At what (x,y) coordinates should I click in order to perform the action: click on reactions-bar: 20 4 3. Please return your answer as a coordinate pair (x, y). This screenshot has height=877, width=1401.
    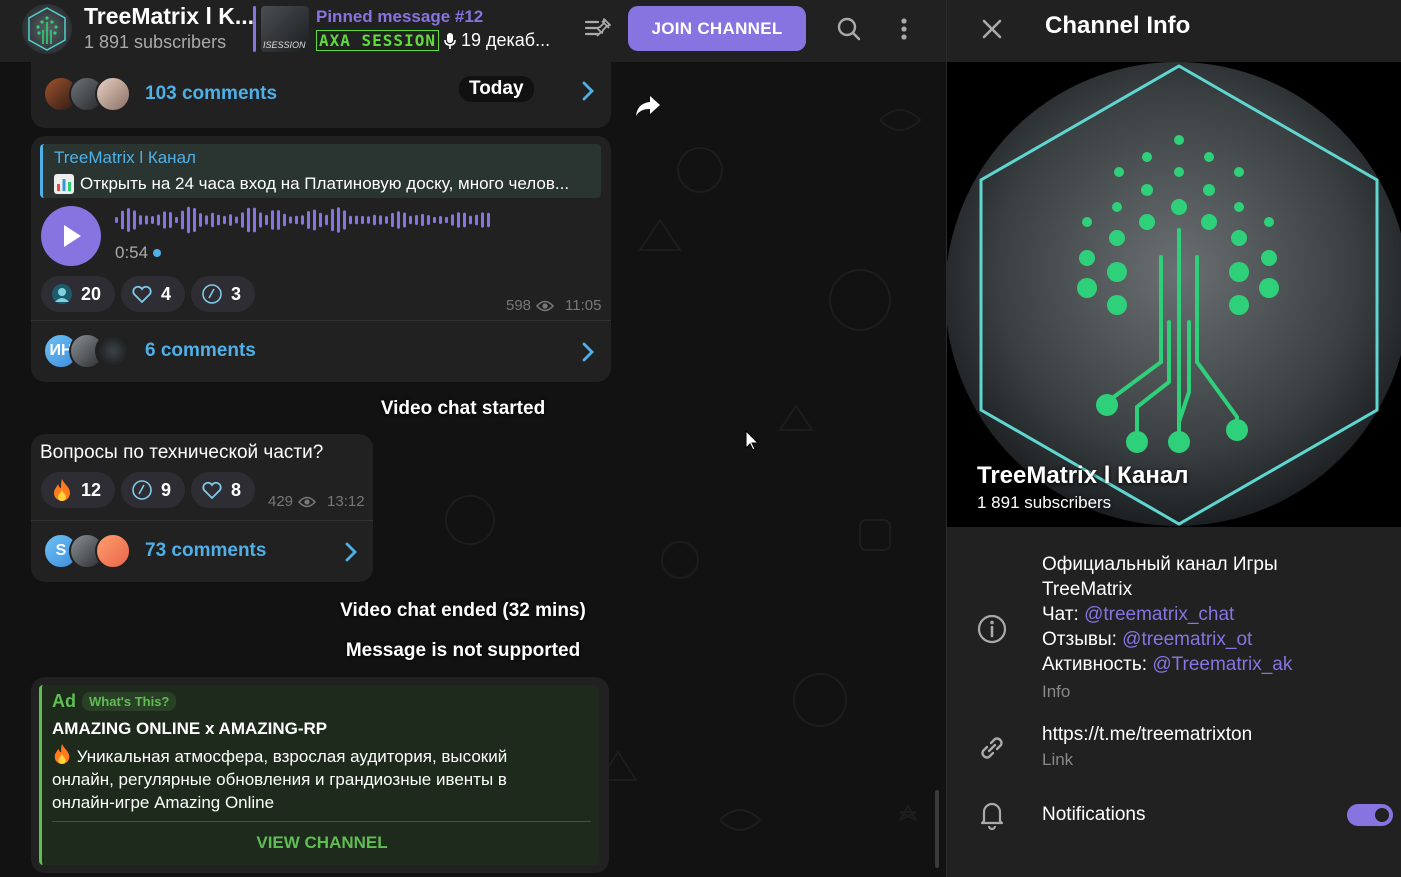
    Looking at the image, I should click on (151, 294).